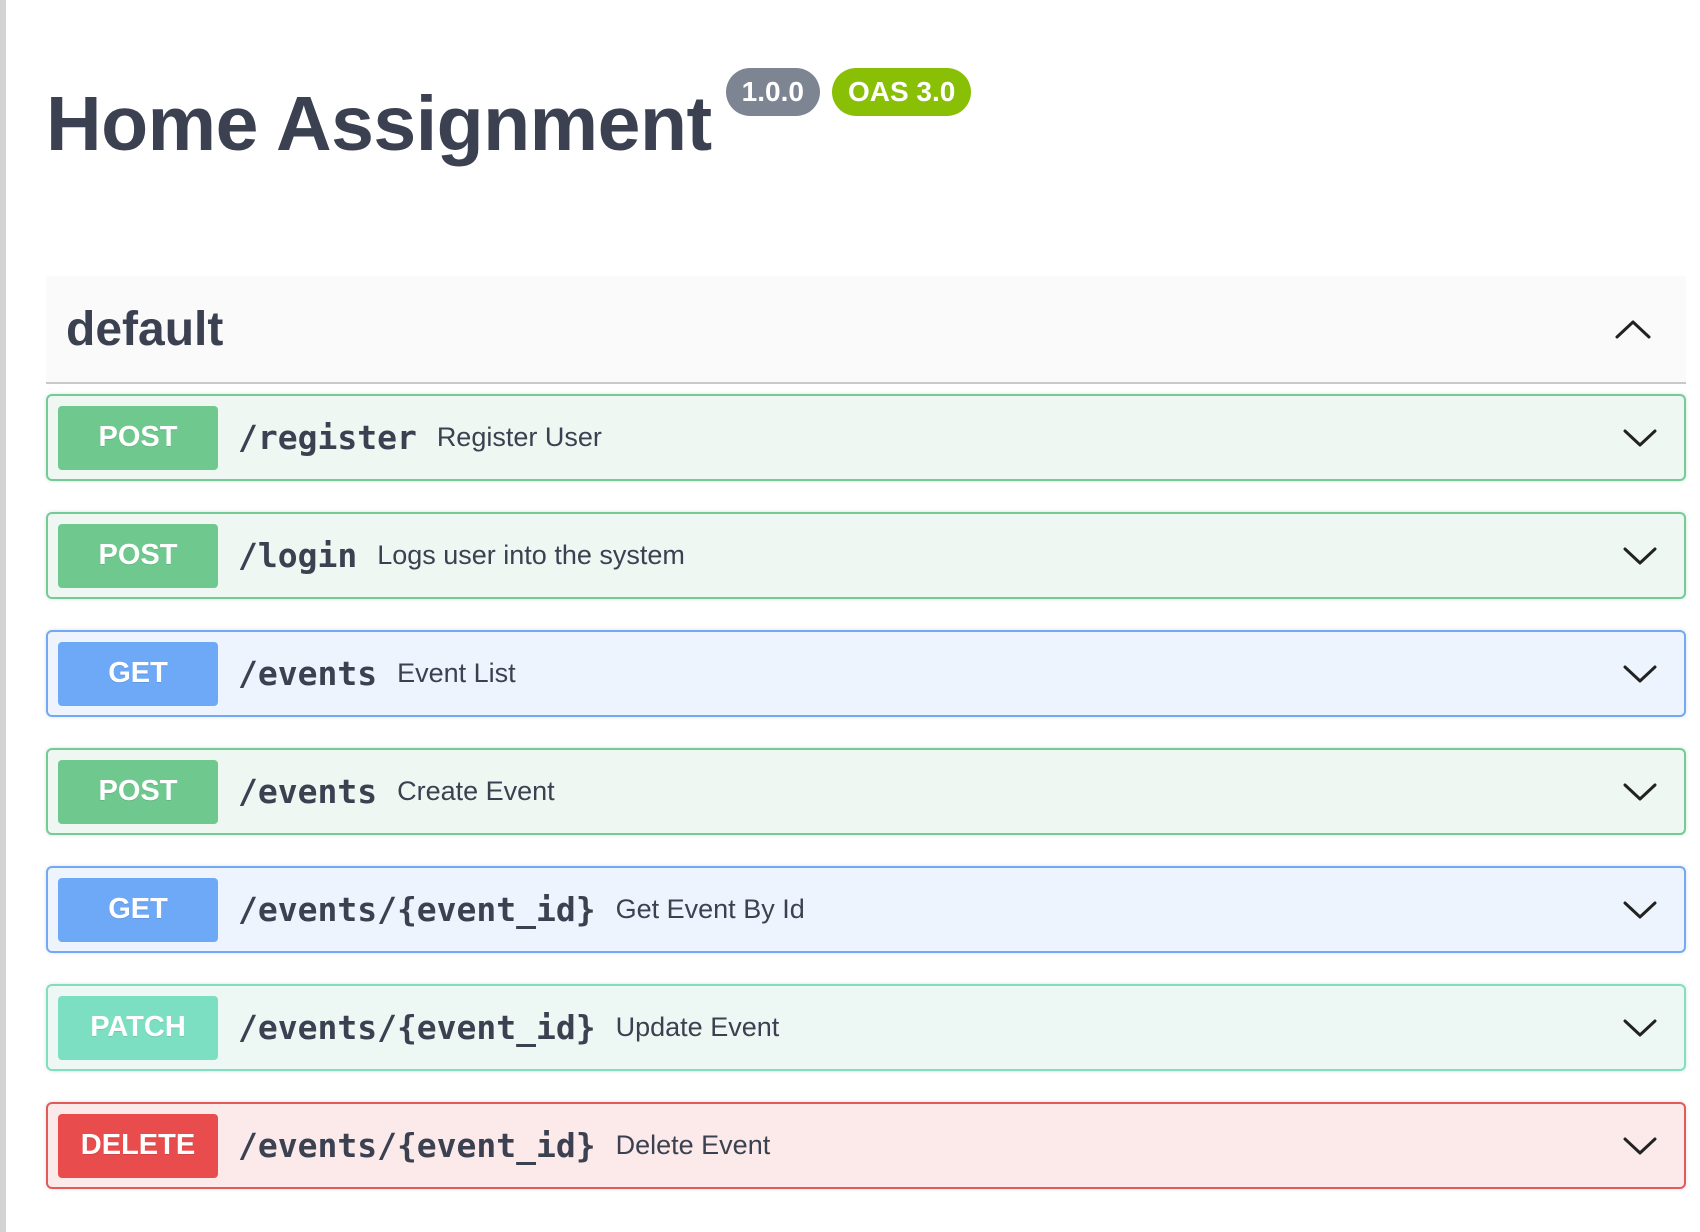 This screenshot has height=1232, width=1700. What do you see at coordinates (476, 791) in the screenshot?
I see `operation-summary: Create Event` at bounding box center [476, 791].